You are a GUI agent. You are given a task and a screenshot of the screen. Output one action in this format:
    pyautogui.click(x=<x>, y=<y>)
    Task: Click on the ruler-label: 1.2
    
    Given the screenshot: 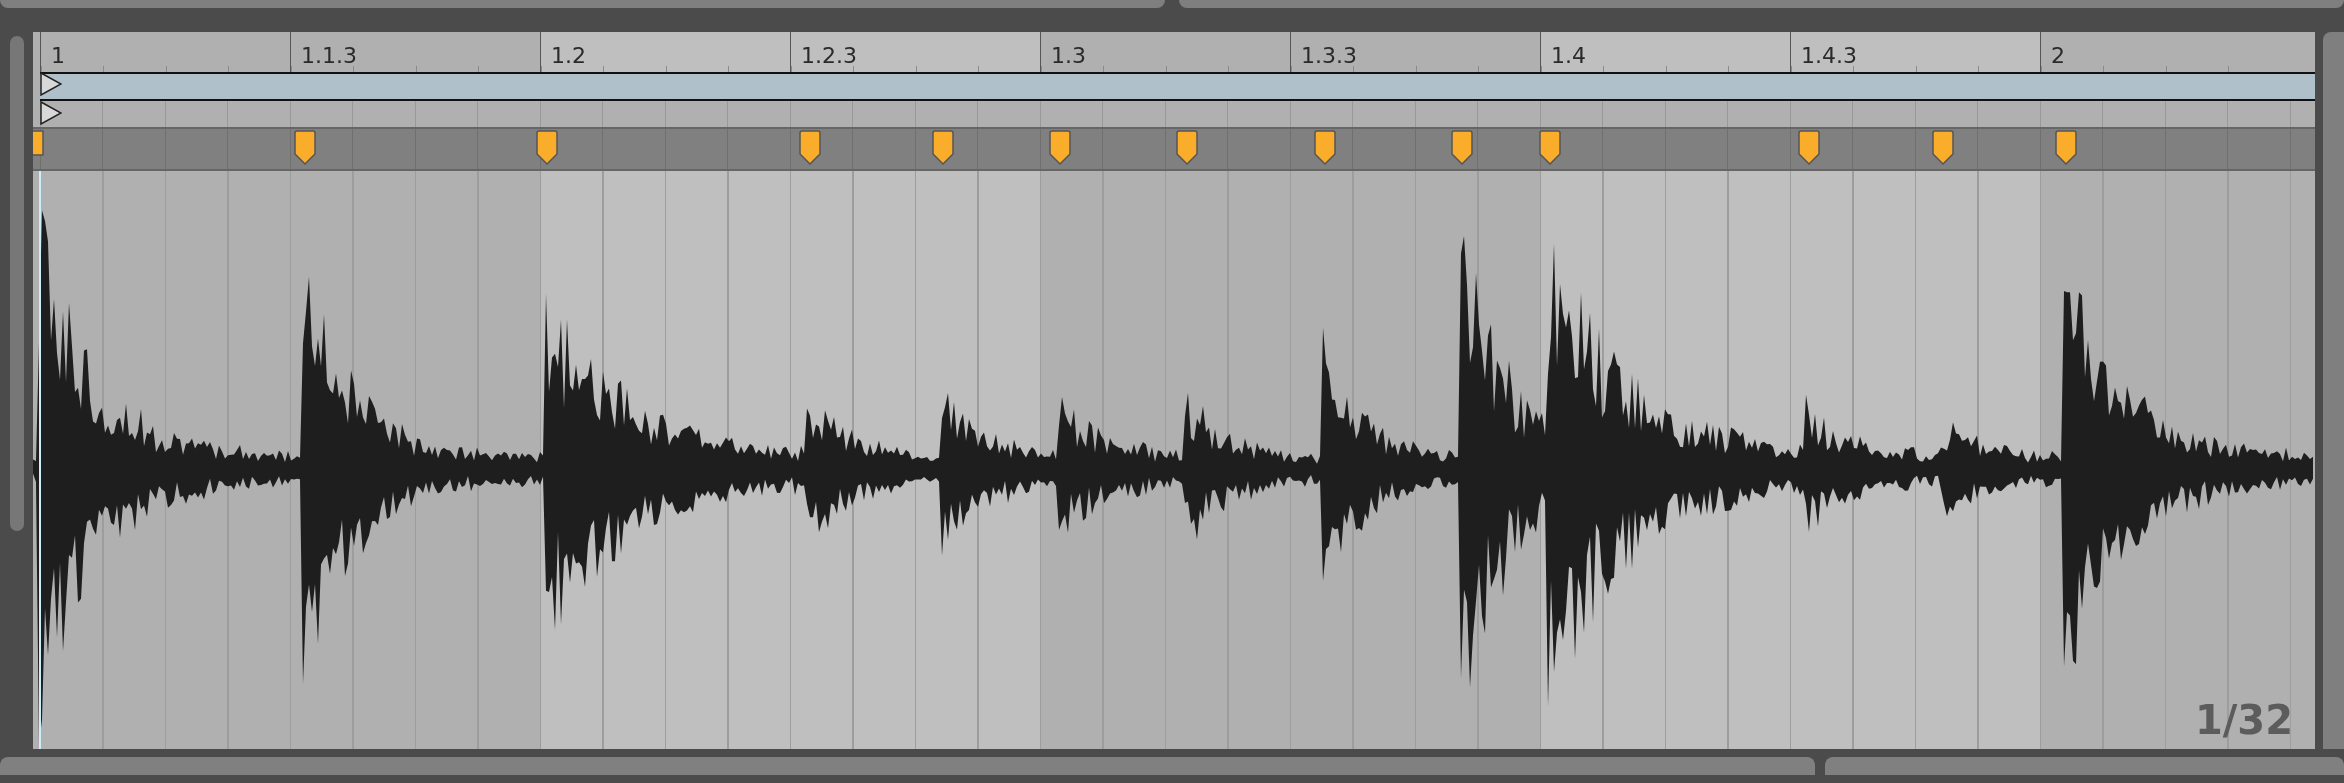 What is the action you would take?
    pyautogui.click(x=568, y=56)
    